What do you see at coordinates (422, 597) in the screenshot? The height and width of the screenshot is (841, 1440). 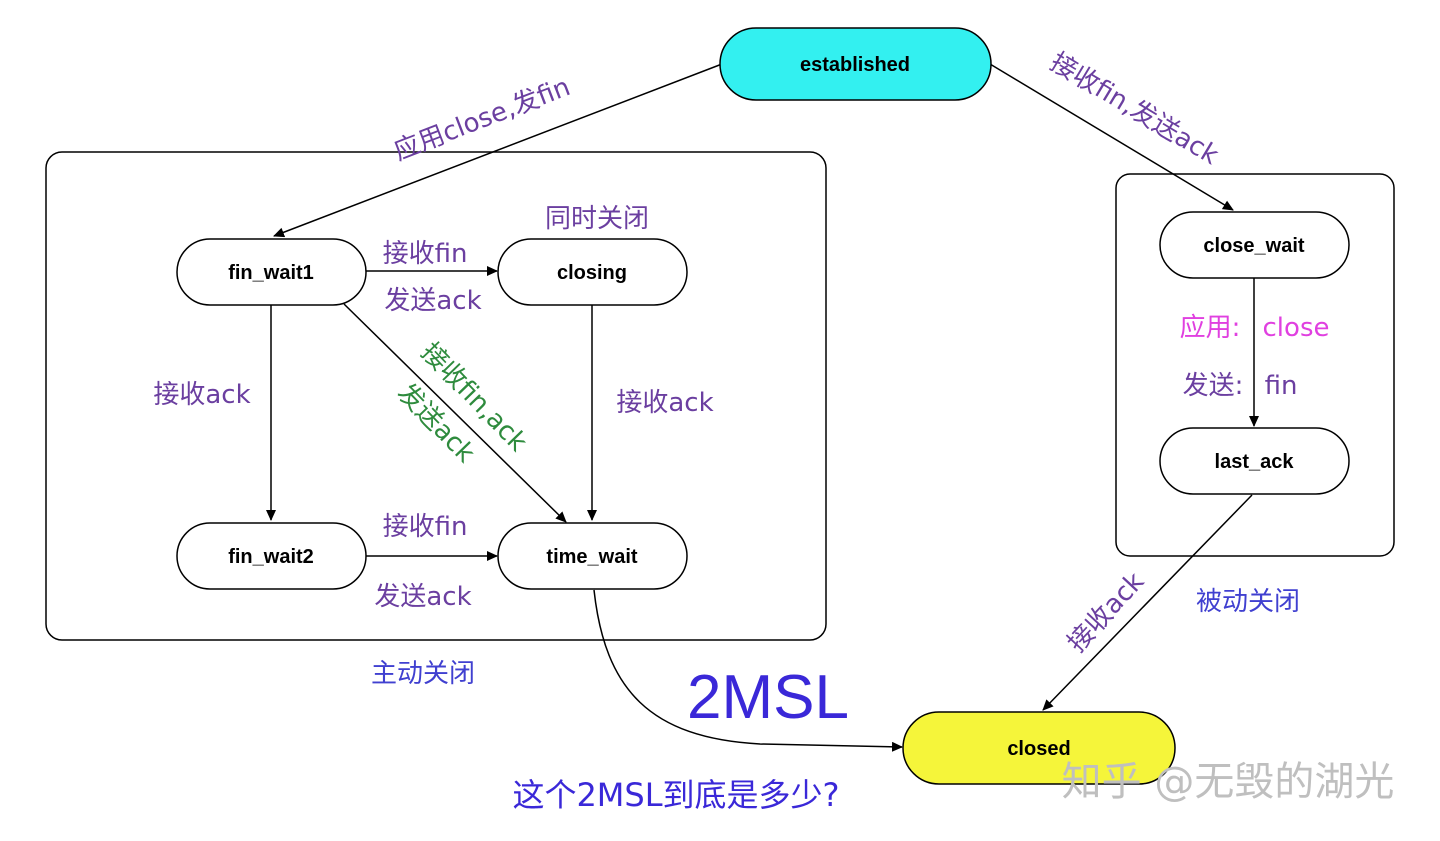 I see `label-fw2-tw-send: 发送ack` at bounding box center [422, 597].